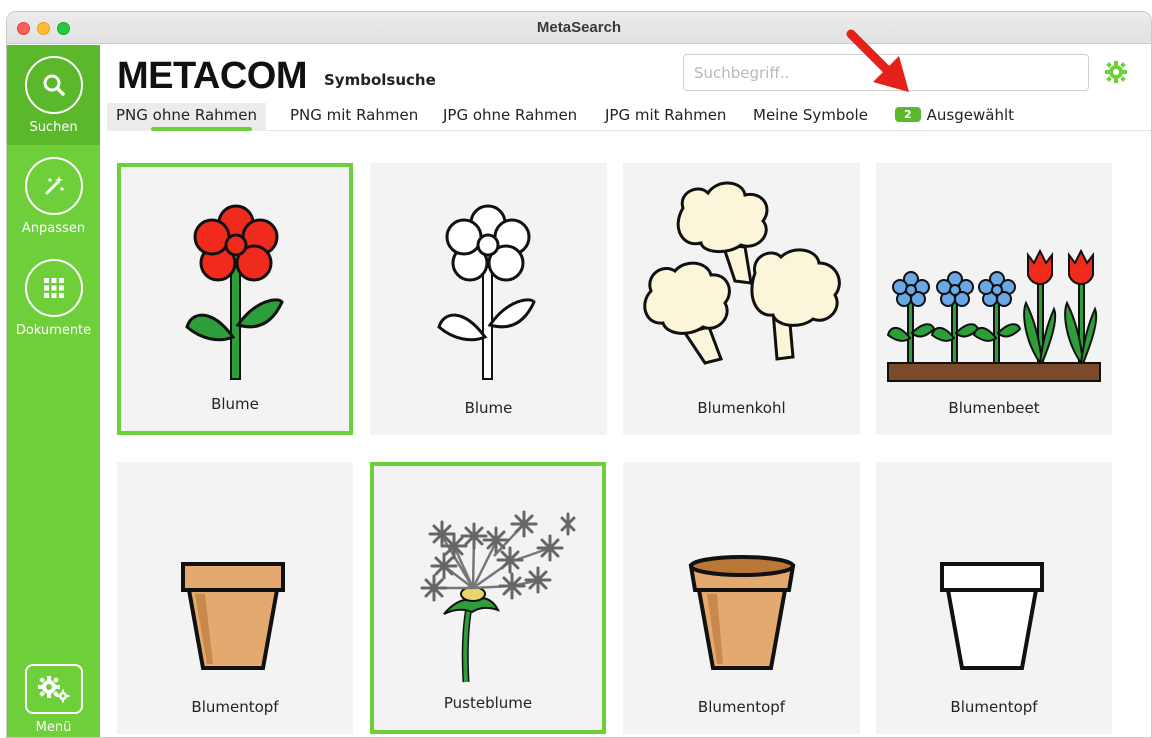 The image size is (1152, 738). I want to click on sidebar-item-anpassen: Anpassen, so click(53, 196).